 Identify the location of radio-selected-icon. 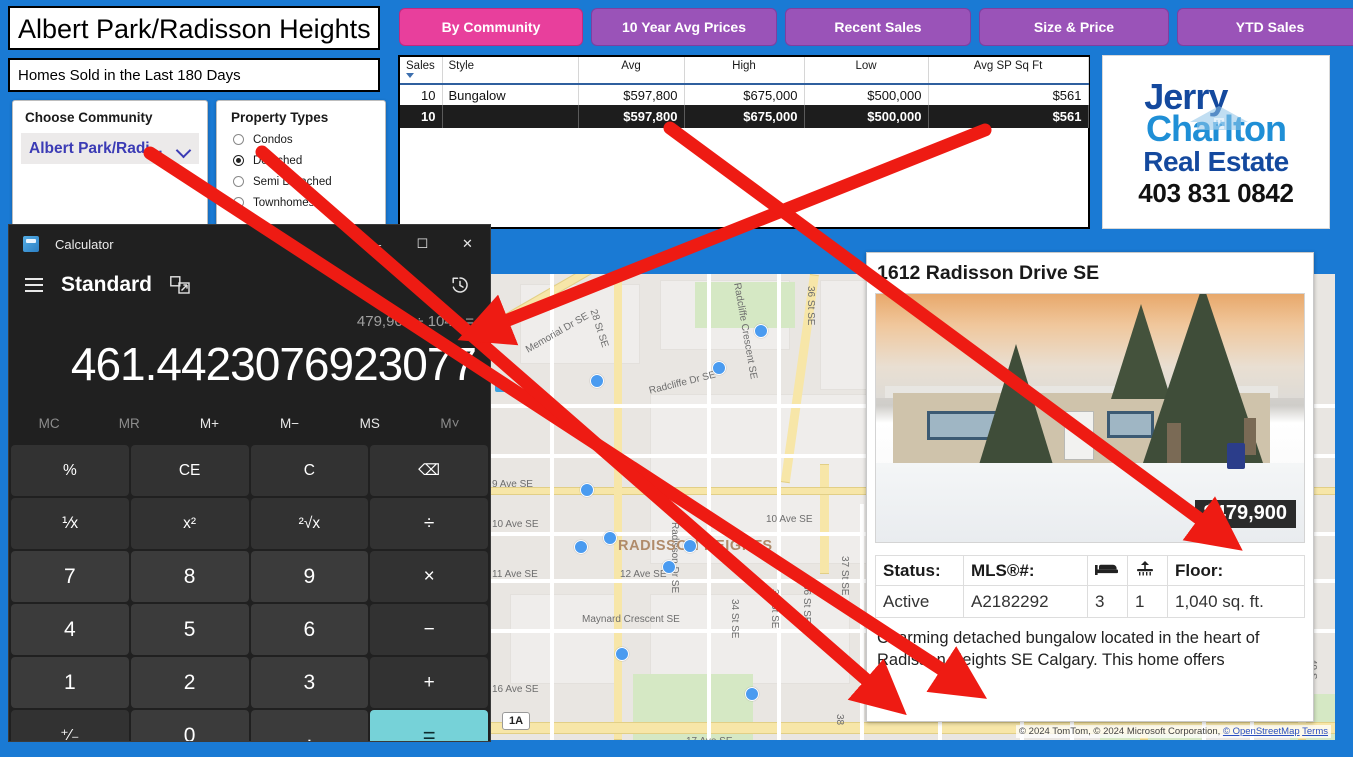
(238, 160).